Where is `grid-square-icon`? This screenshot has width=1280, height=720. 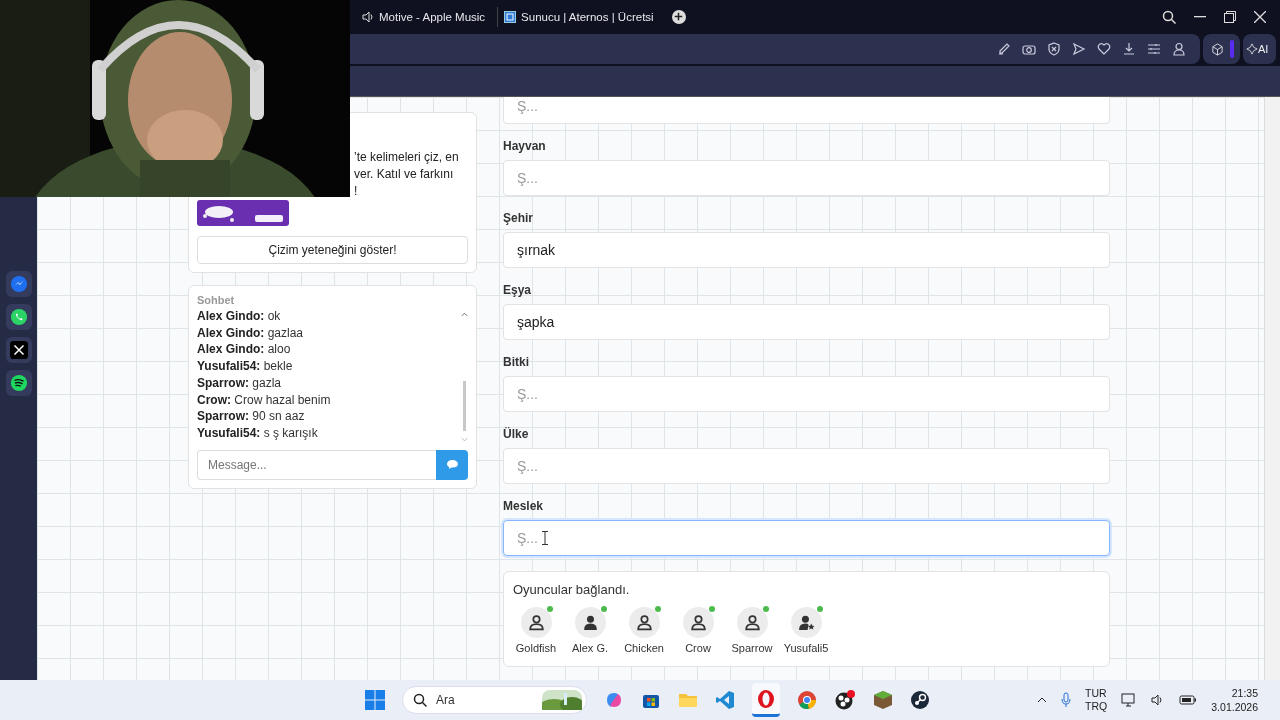
grid-square-icon is located at coordinates (510, 16).